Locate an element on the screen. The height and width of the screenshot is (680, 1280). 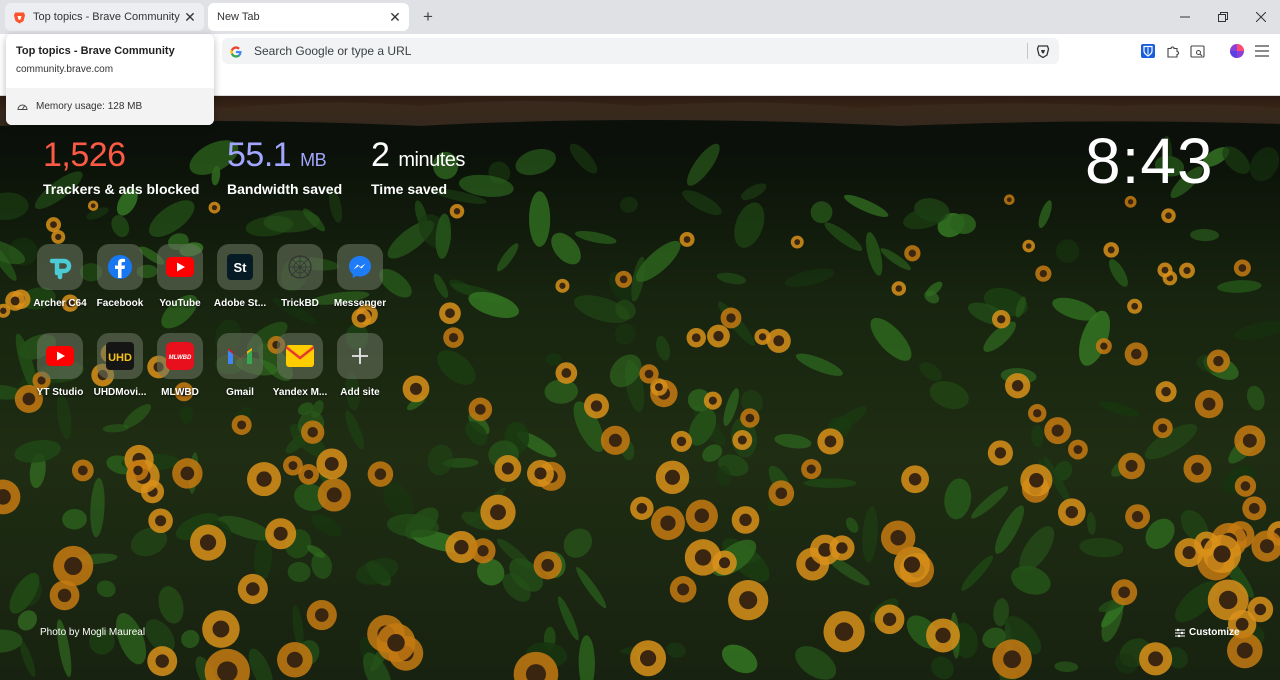
tab-title: Top topics - Brave Community is located at coordinates (106, 17).